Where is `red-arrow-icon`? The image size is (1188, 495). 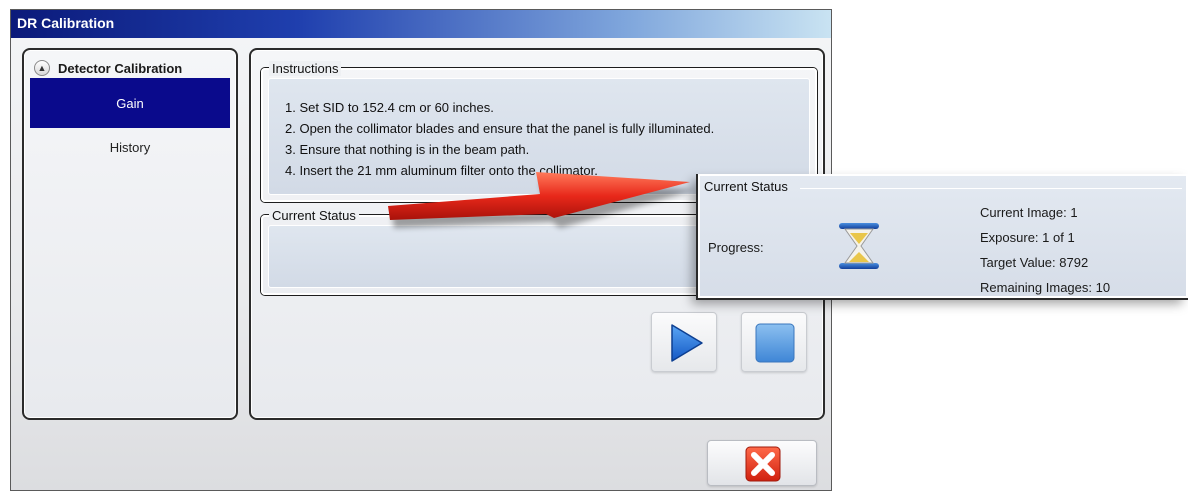
red-arrow-icon is located at coordinates (542, 200).